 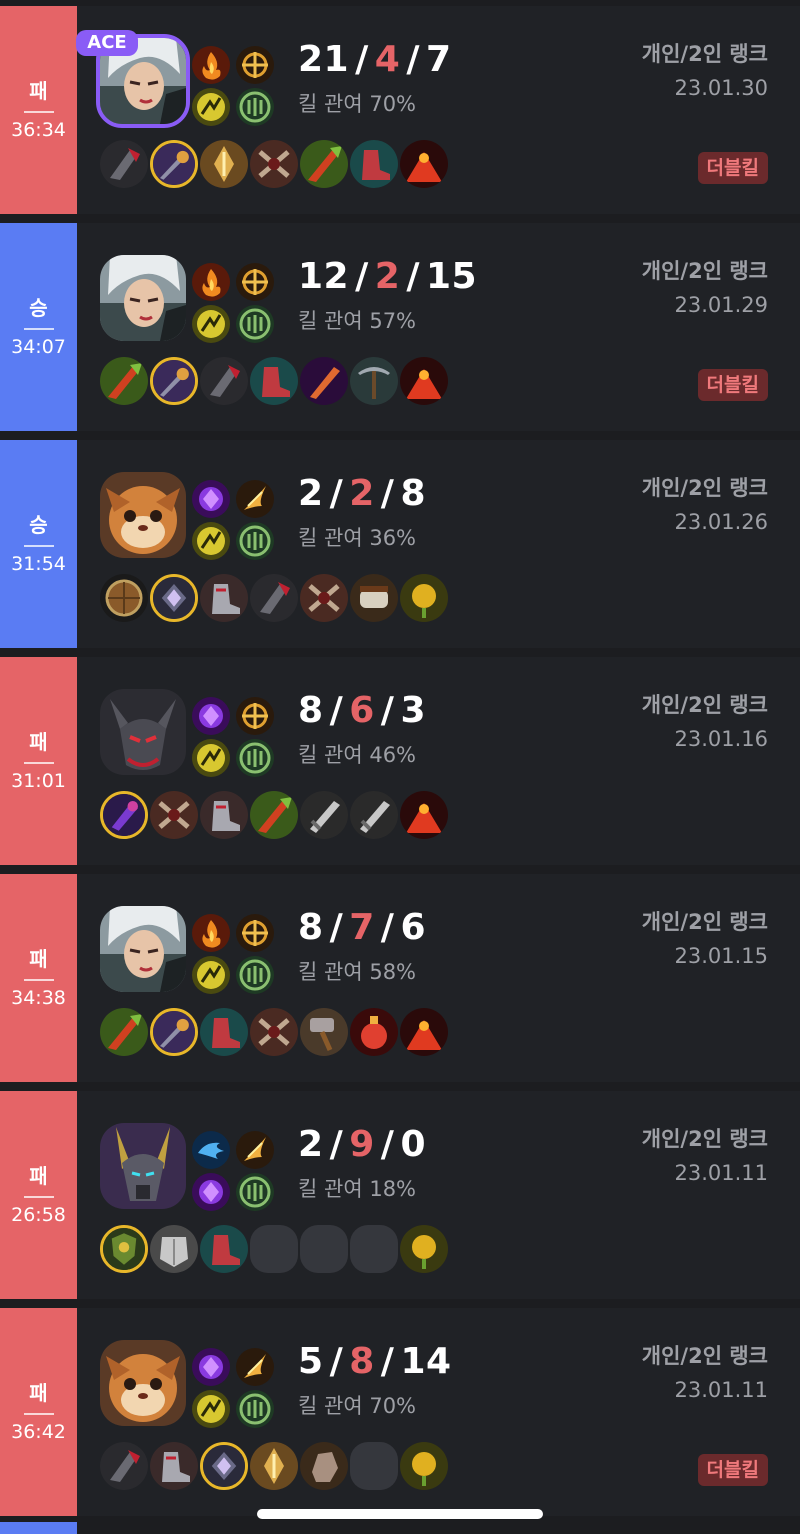 What do you see at coordinates (143, 1166) in the screenshot?
I see `nasus-icon` at bounding box center [143, 1166].